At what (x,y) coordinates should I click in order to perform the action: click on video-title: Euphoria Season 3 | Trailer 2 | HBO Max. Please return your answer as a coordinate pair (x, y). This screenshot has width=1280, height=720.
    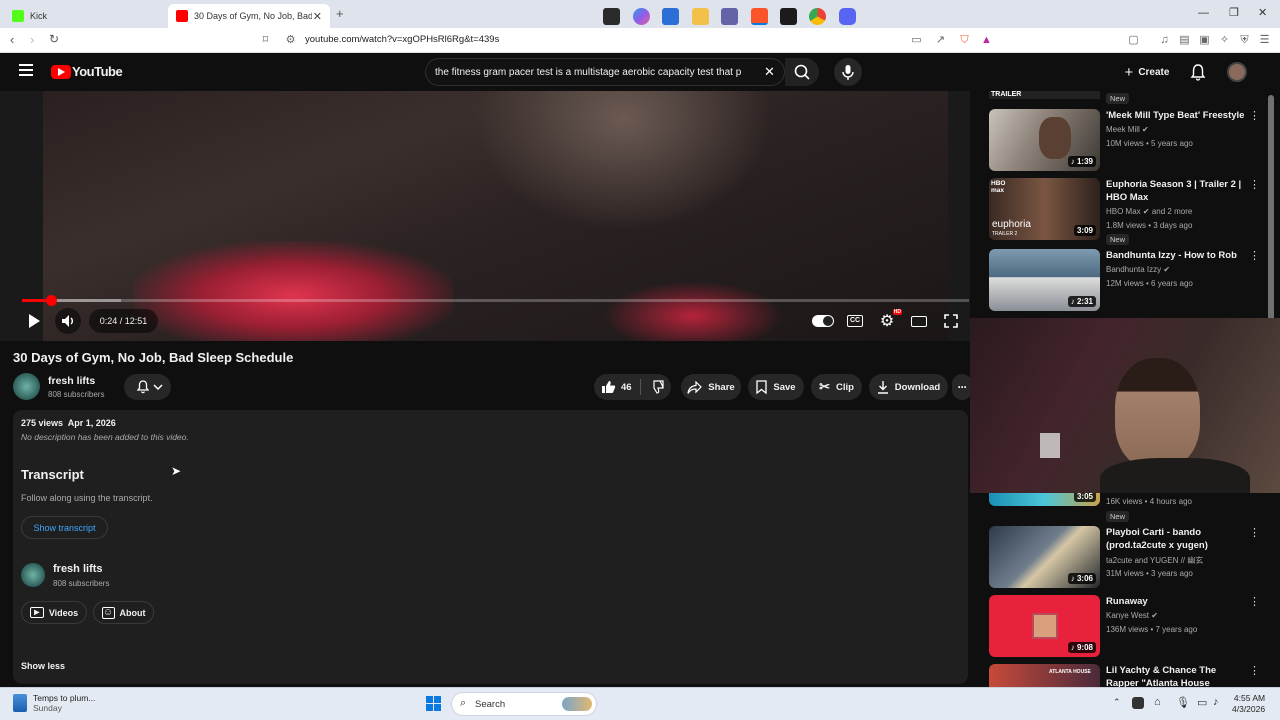
    Looking at the image, I should click on (1178, 191).